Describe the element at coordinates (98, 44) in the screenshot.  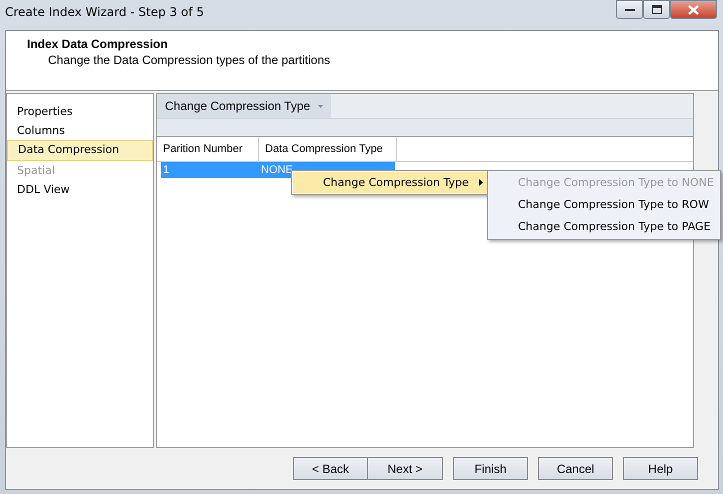
I see `page-heading: Index Data Compression` at that location.